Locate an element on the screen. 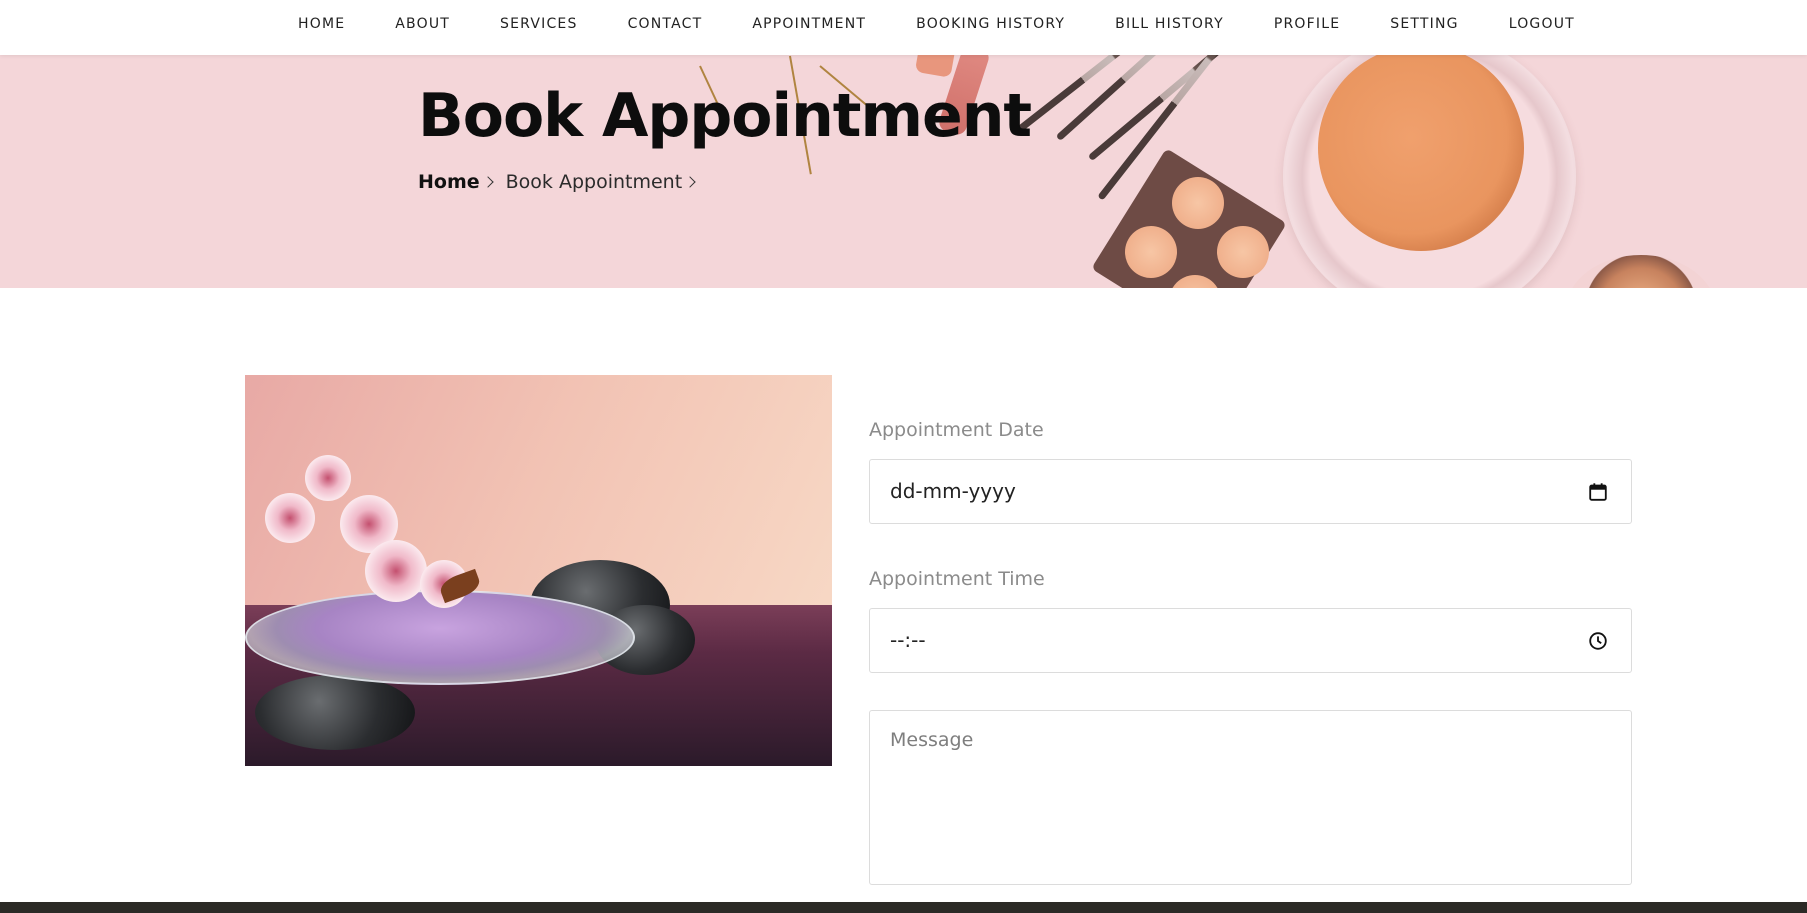 Image resolution: width=1807 pixels, height=913 pixels. breadcrumb: Home Book Appointment is located at coordinates (557, 182).